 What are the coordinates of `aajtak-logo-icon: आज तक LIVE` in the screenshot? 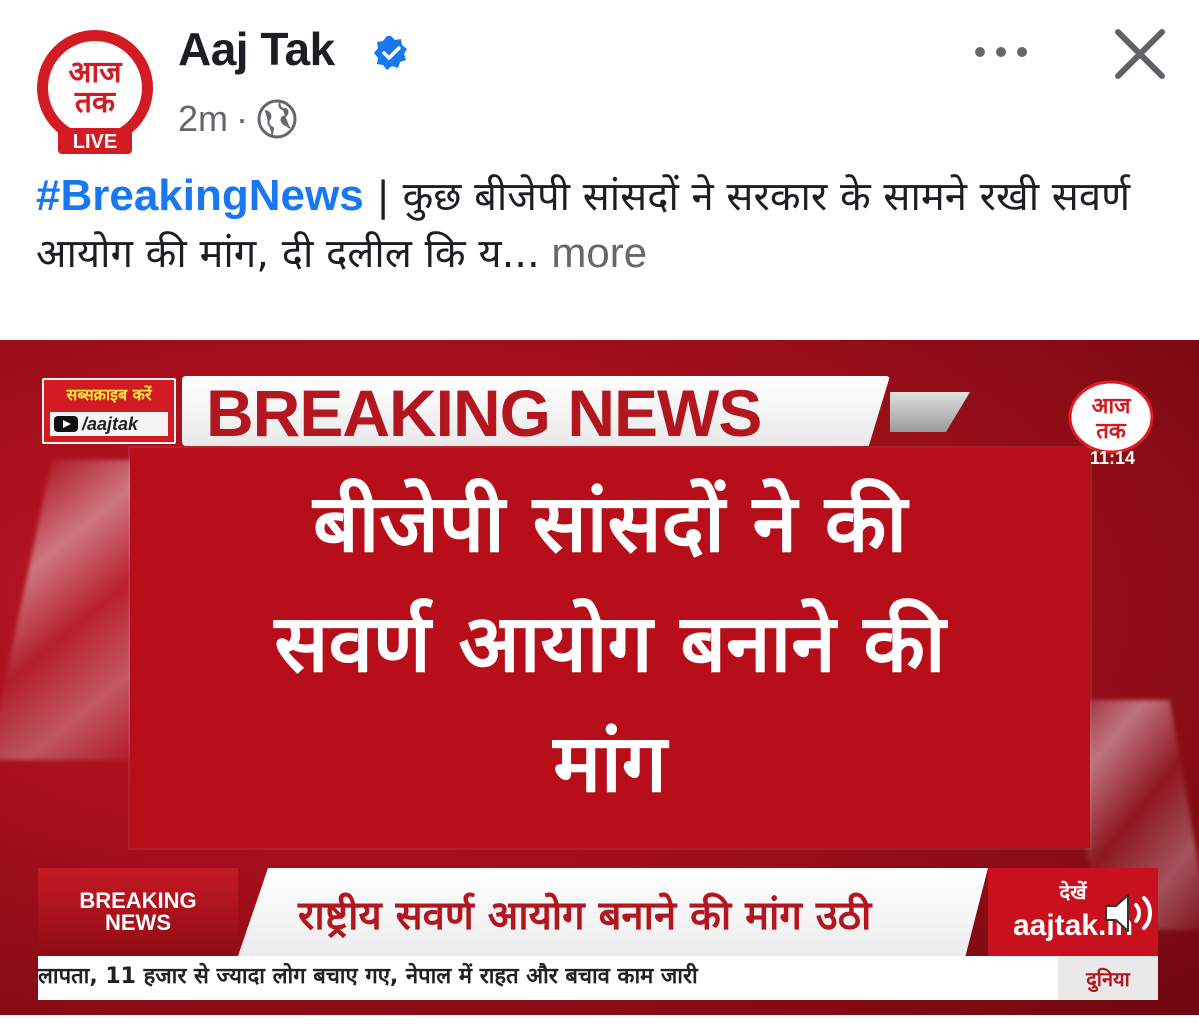 It's located at (95, 91).